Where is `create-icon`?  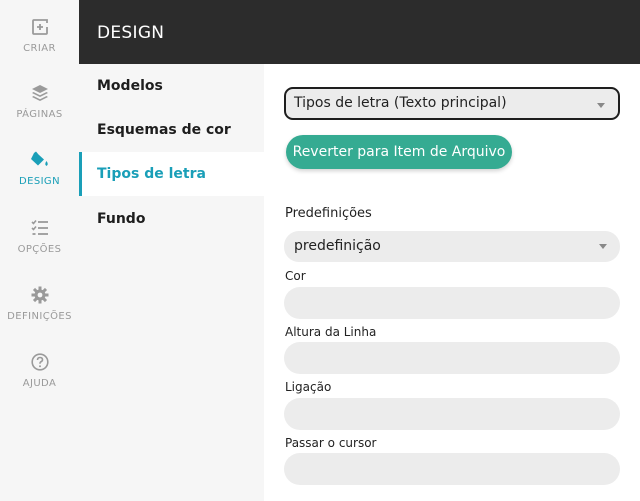
create-icon is located at coordinates (39, 27).